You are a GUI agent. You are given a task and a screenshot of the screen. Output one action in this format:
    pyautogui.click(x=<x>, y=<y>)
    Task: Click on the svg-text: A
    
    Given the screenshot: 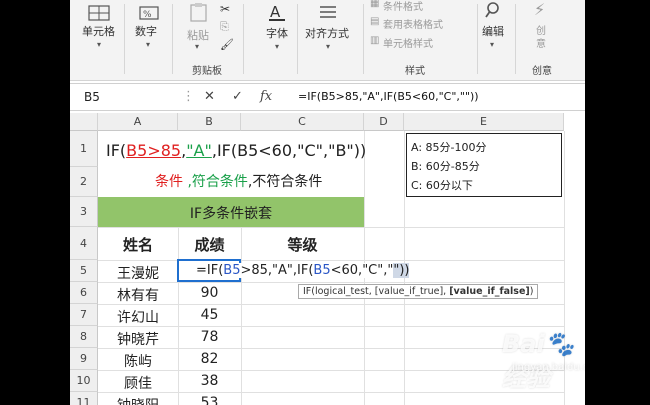 What is the action you would take?
    pyautogui.click(x=275, y=12)
    